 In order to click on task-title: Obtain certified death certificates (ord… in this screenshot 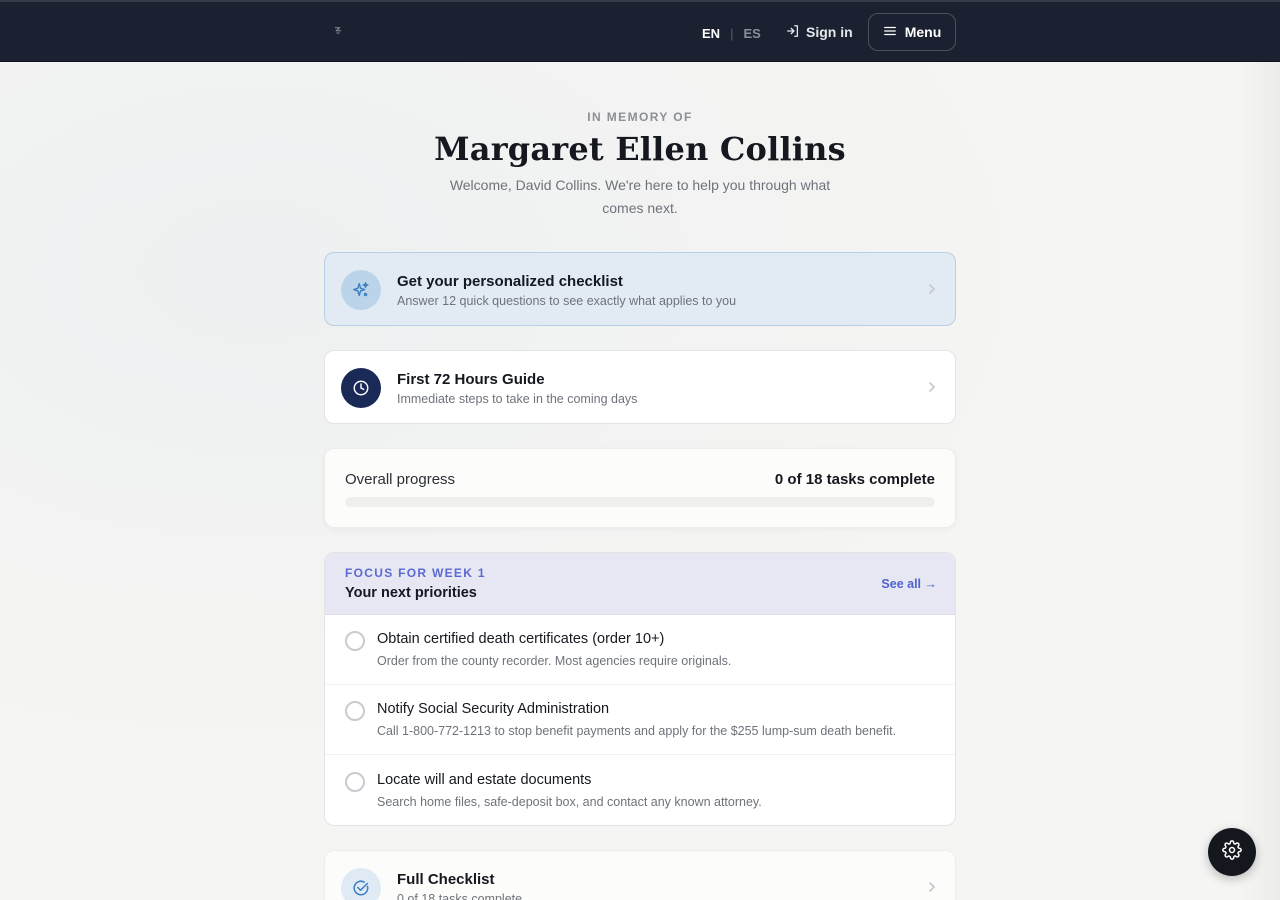, I will do `click(521, 639)`.